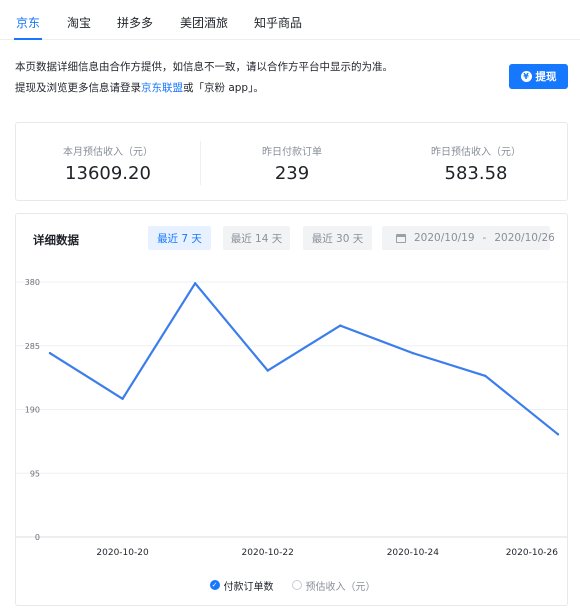  What do you see at coordinates (256, 238) in the screenshot?
I see `range-14-days: 最近 14 天` at bounding box center [256, 238].